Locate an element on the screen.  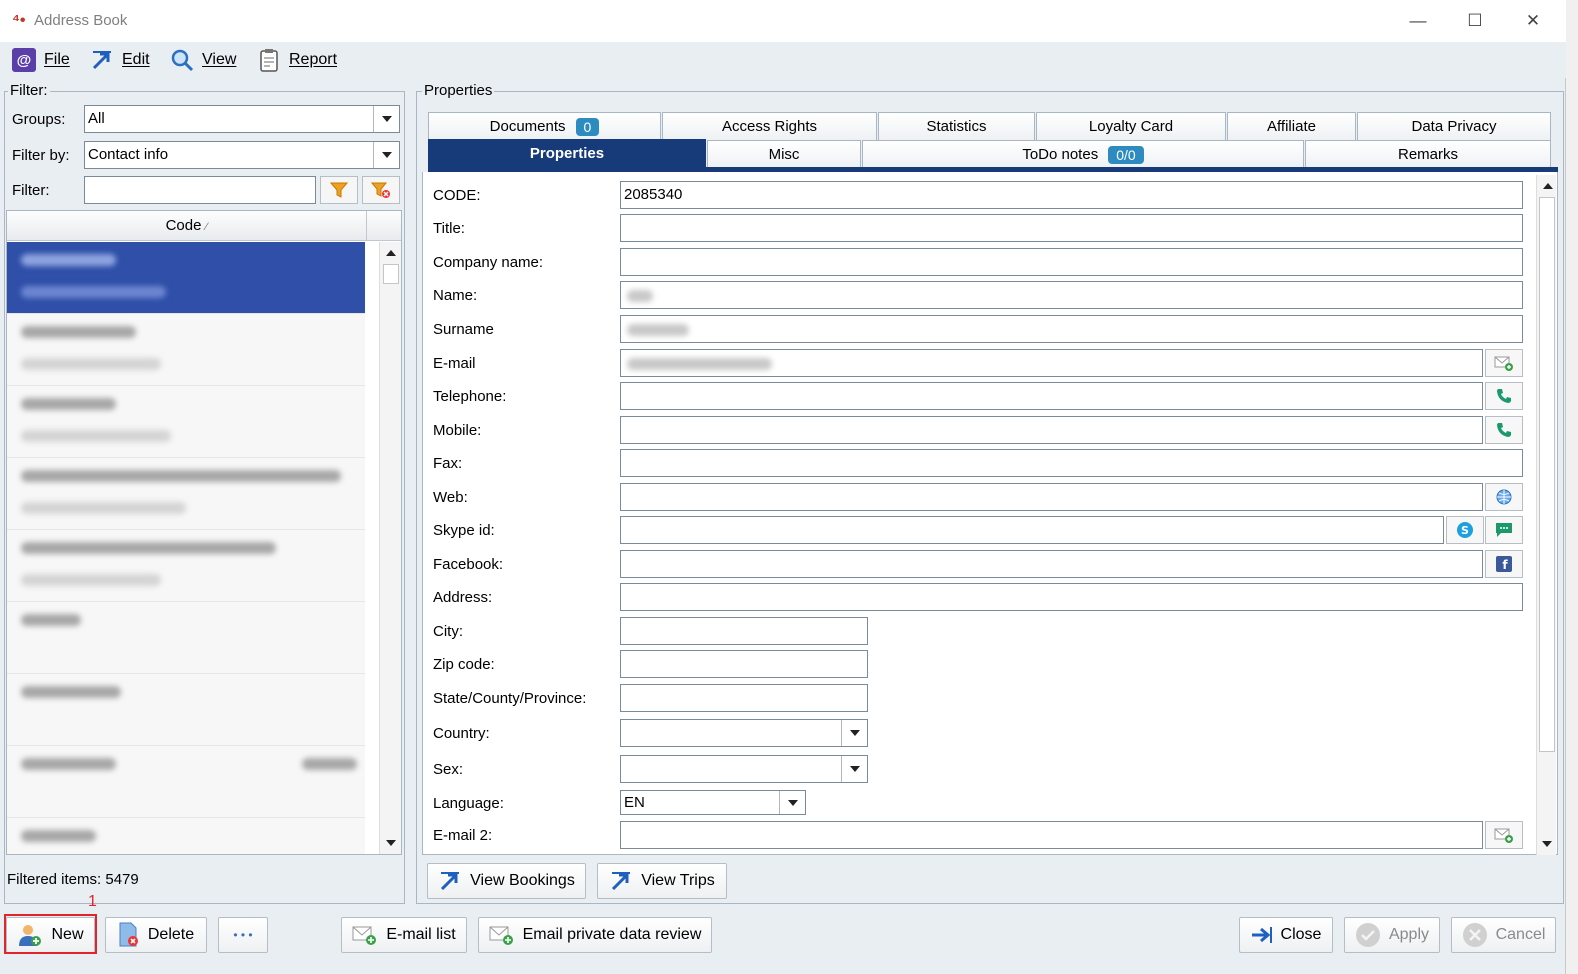
chevron-up-icon is located at coordinates (391, 253).